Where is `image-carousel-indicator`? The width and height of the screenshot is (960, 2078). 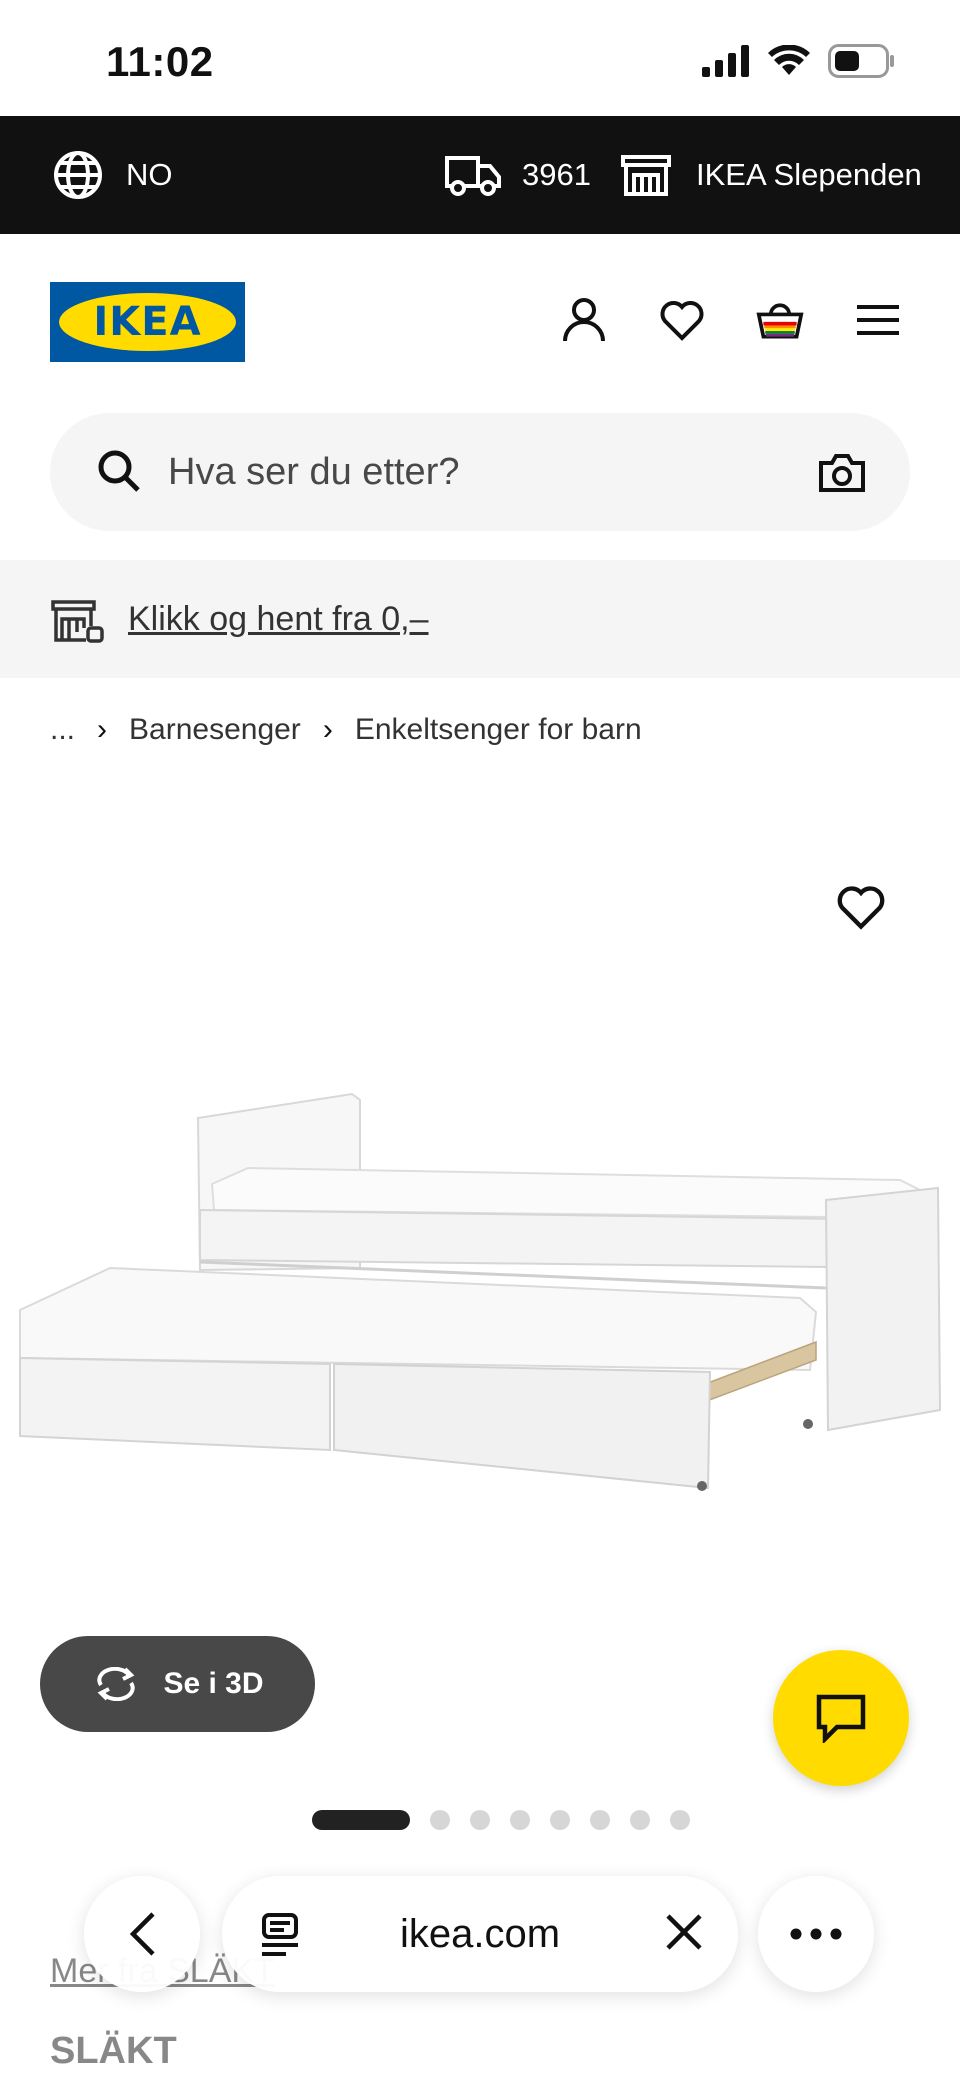 image-carousel-indicator is located at coordinates (501, 1820).